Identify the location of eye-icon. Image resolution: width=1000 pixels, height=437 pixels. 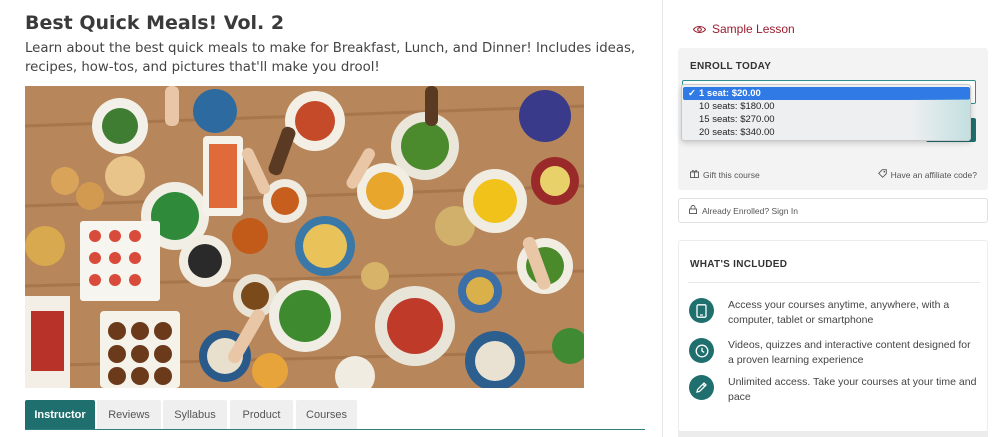
(699, 29).